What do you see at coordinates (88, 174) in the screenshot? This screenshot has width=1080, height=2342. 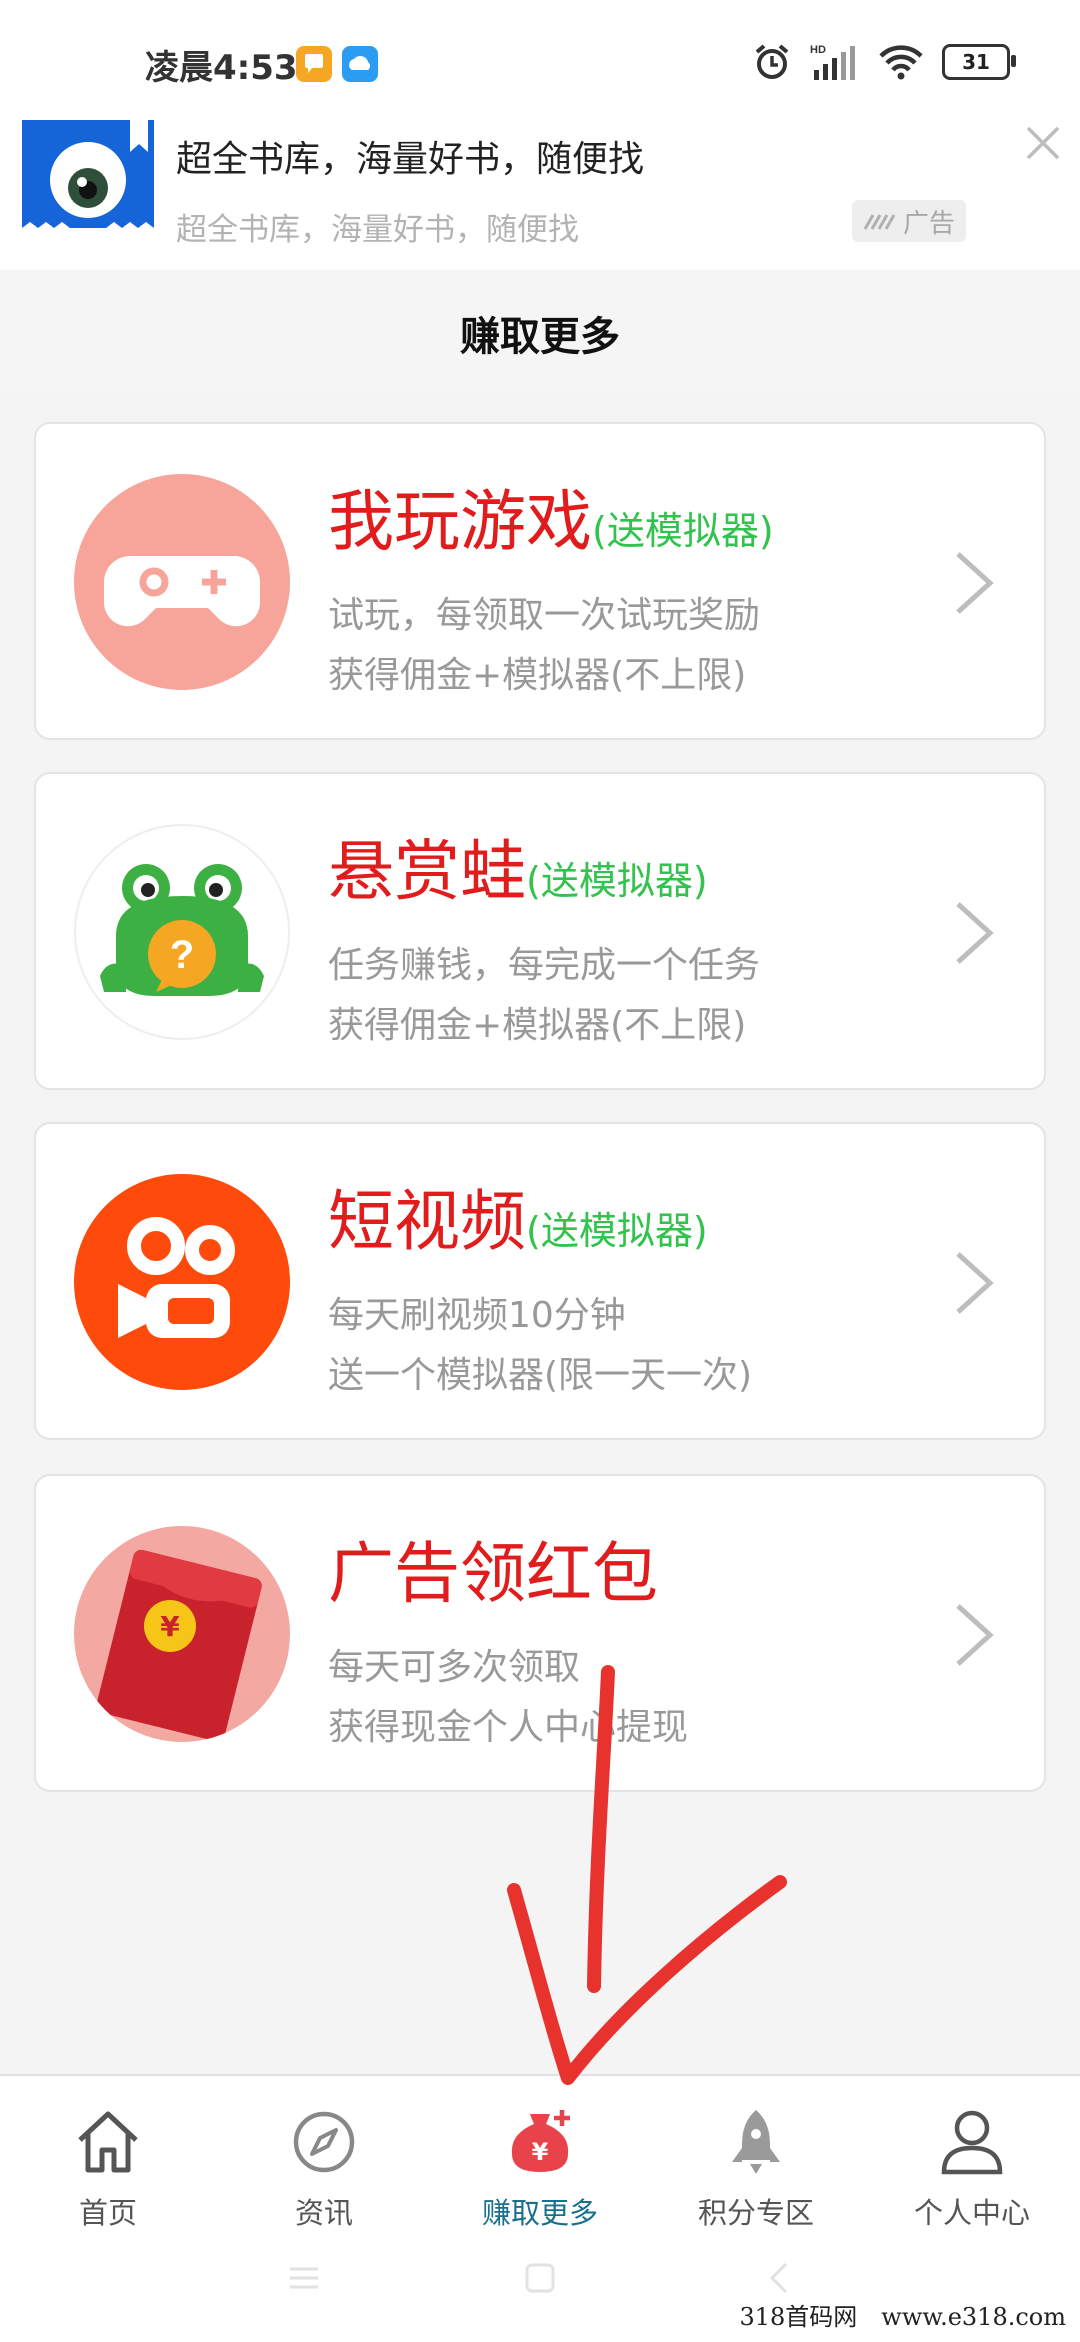 I see `book-app-logo` at bounding box center [88, 174].